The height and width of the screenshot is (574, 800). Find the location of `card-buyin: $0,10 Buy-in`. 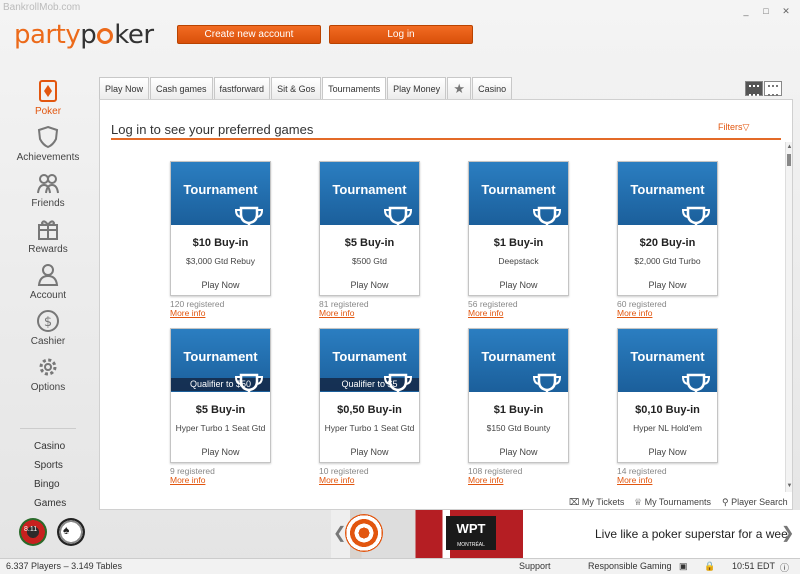

card-buyin: $0,10 Buy-in is located at coordinates (667, 410).